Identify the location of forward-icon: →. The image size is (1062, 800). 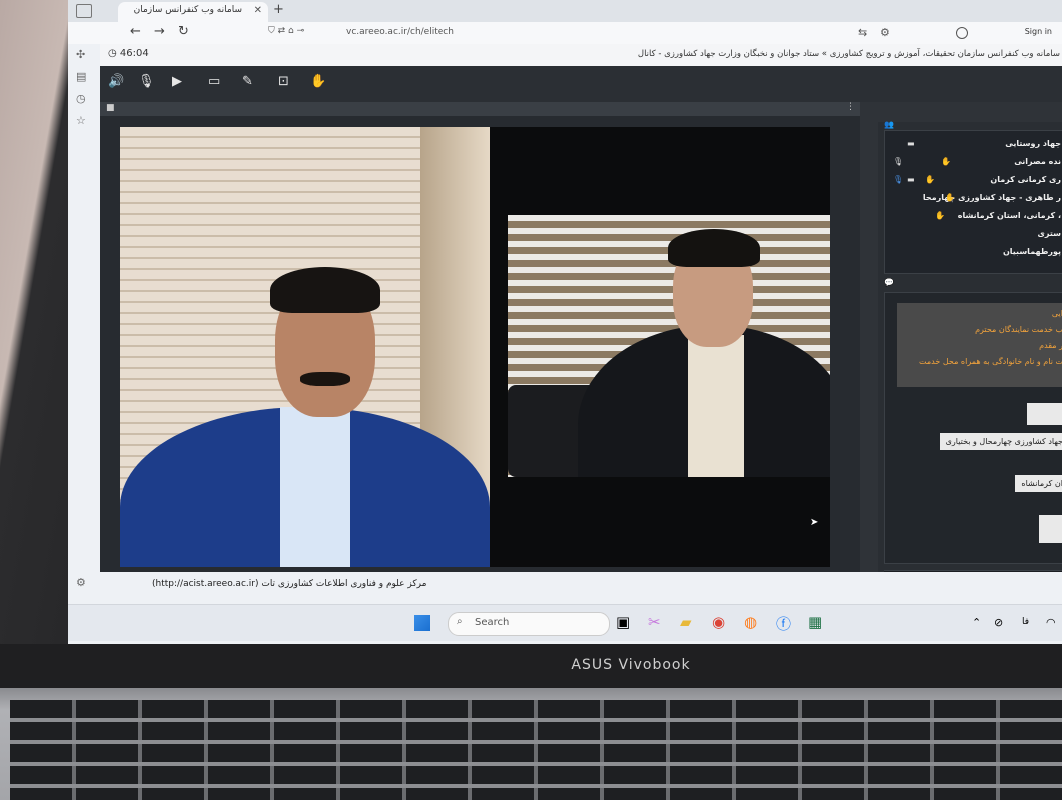
(159, 31).